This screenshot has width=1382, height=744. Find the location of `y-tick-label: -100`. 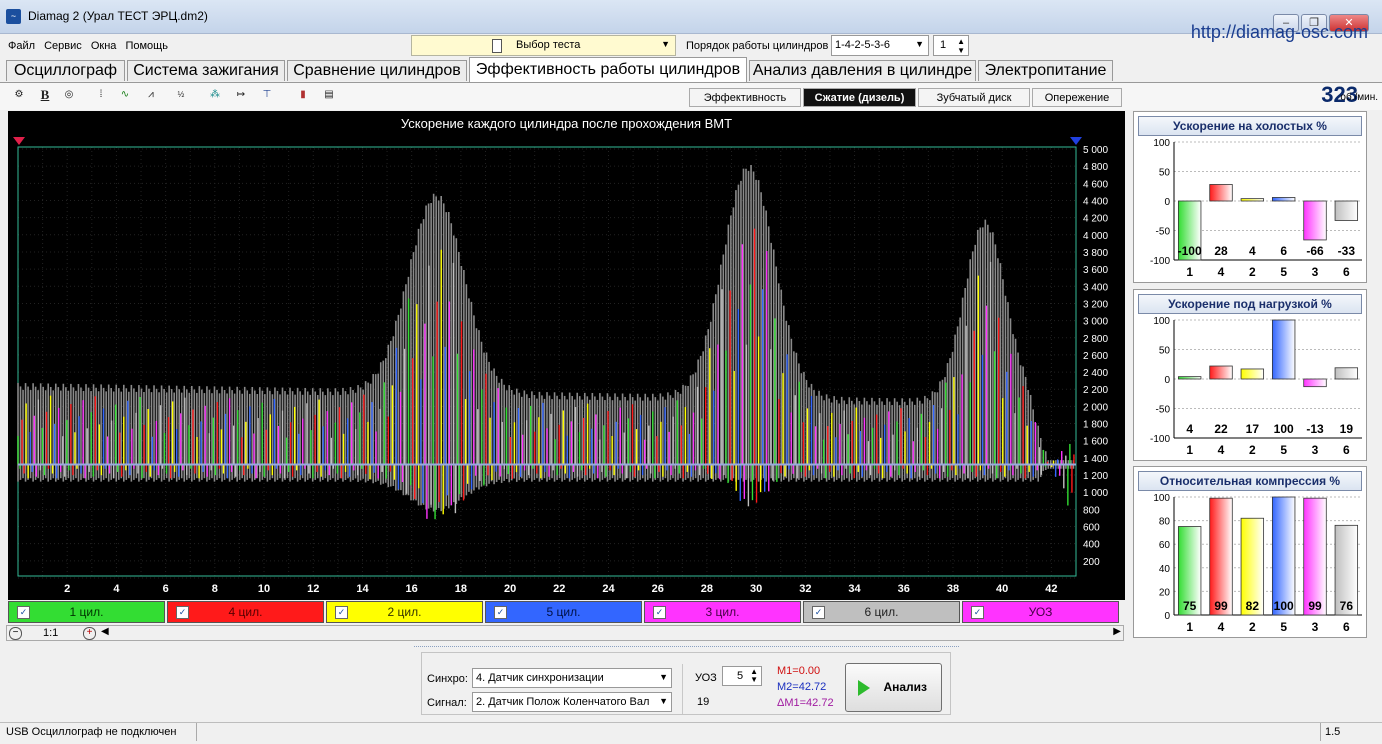

y-tick-label: -100 is located at coordinates (1160, 261).